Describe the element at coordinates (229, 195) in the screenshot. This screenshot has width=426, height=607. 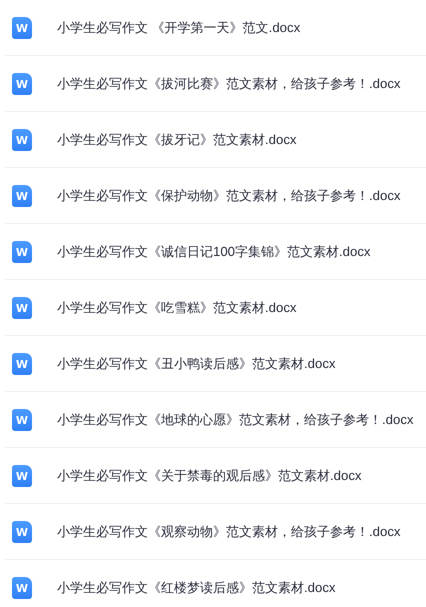
I see `file-name: 小学生必写作文《保护动物》范文素材，给孩子参考！.docx` at that location.